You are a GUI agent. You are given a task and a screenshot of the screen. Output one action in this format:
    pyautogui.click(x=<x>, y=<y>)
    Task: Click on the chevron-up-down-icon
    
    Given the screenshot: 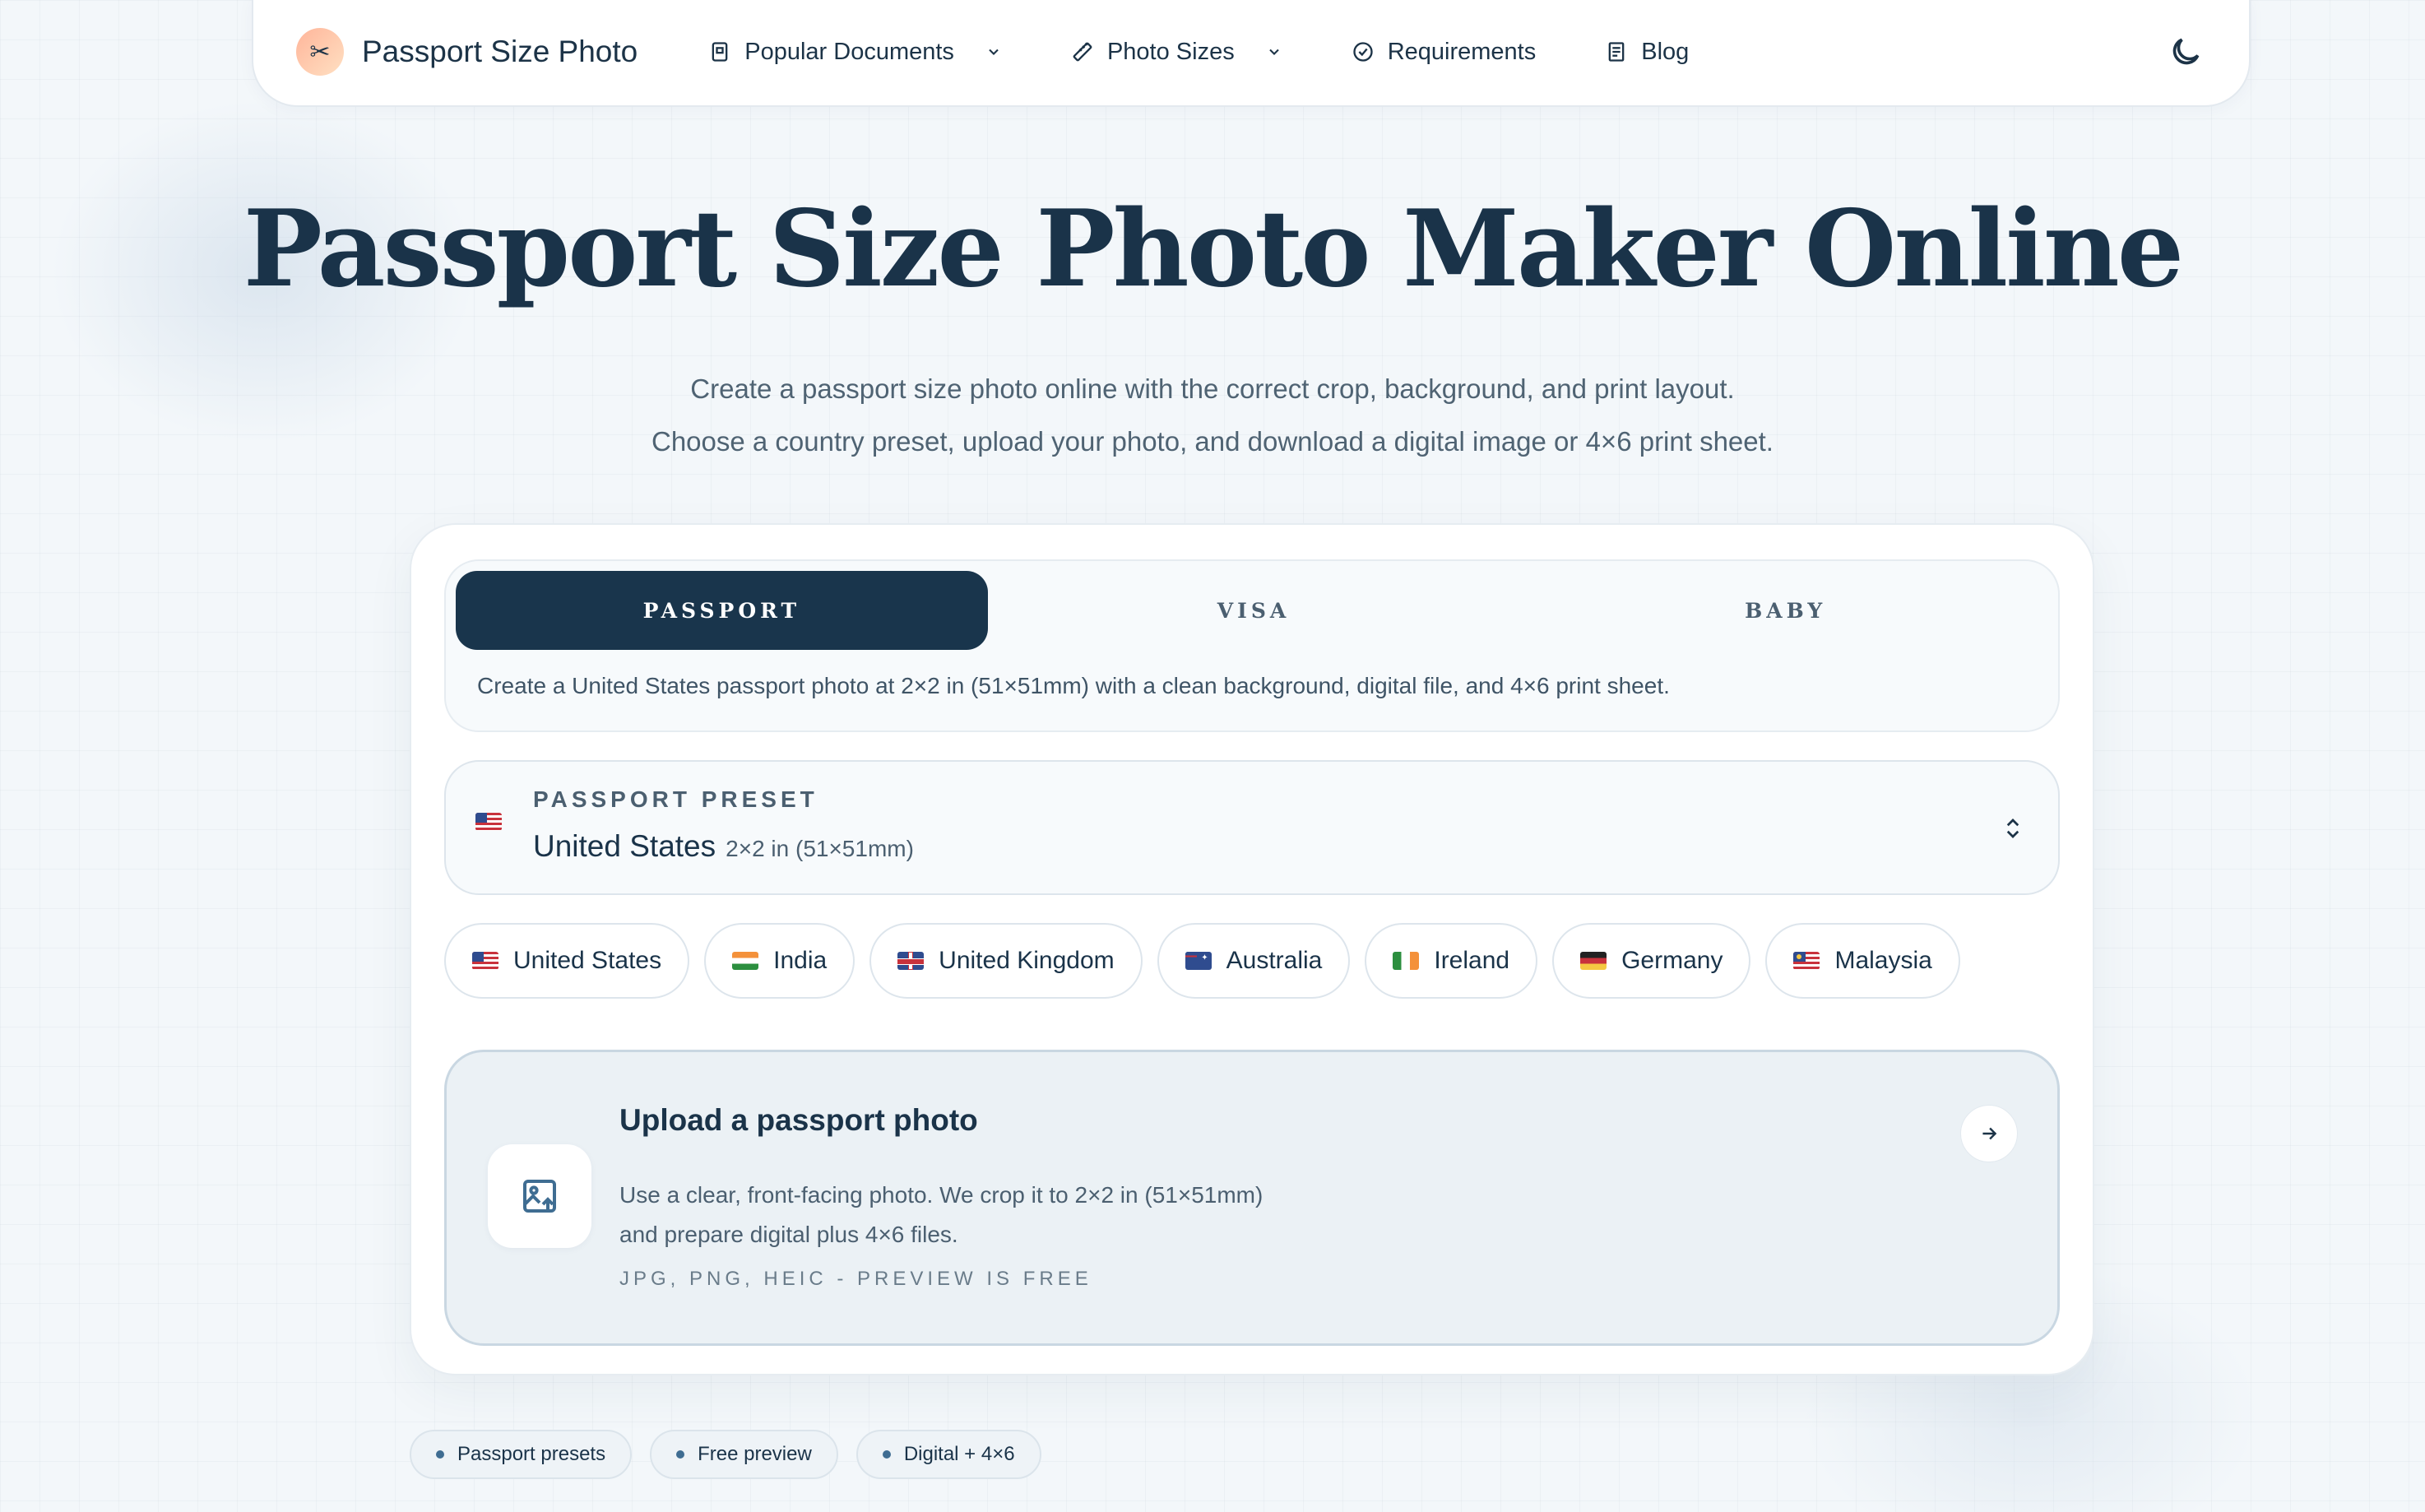 What is the action you would take?
    pyautogui.click(x=2012, y=828)
    